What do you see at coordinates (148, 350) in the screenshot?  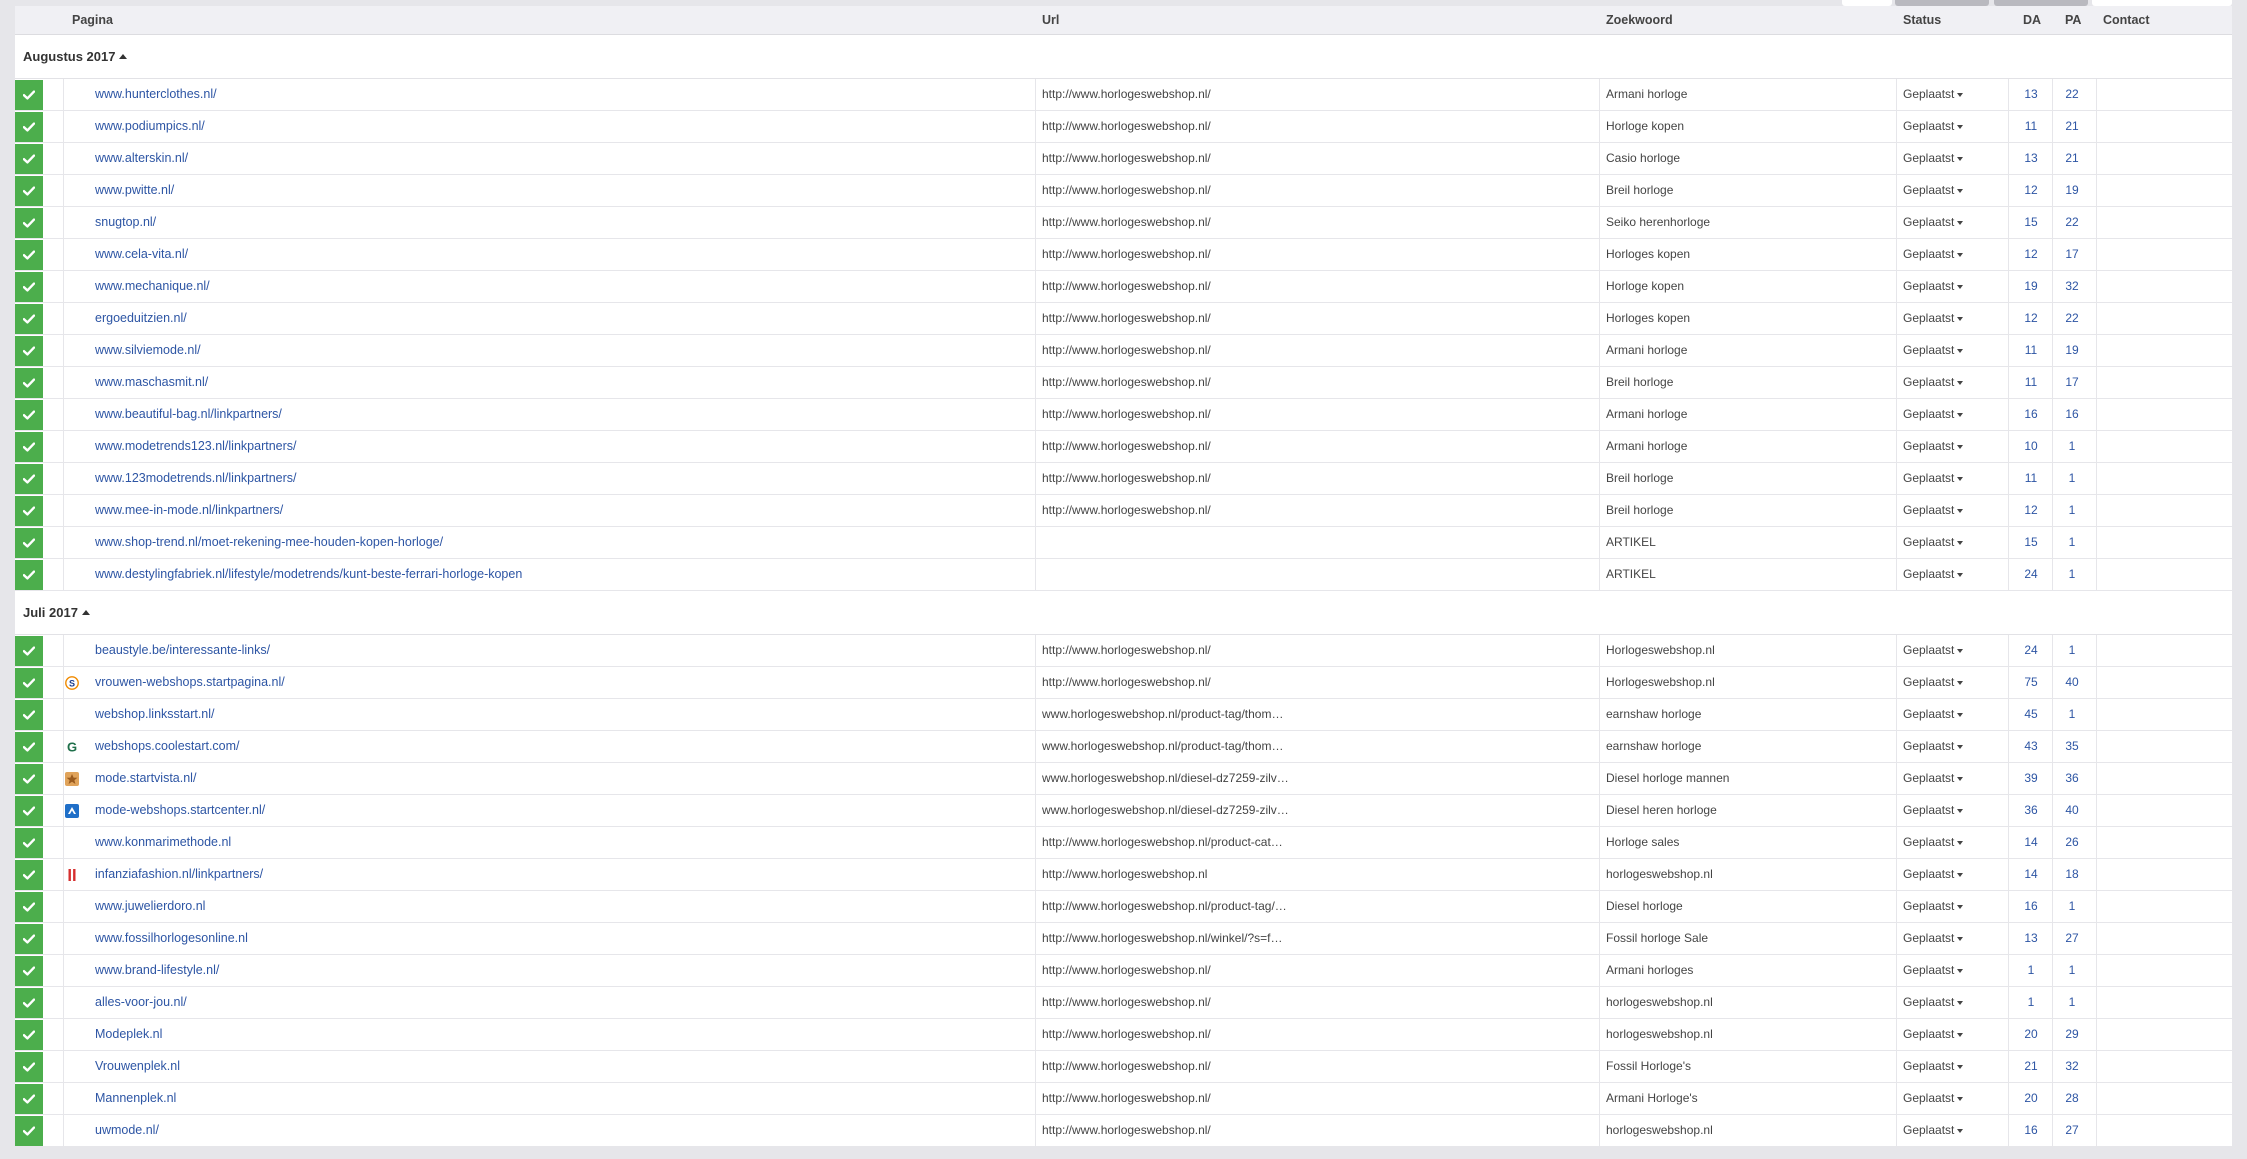 I see `page-link: www.silviemode.nl/` at bounding box center [148, 350].